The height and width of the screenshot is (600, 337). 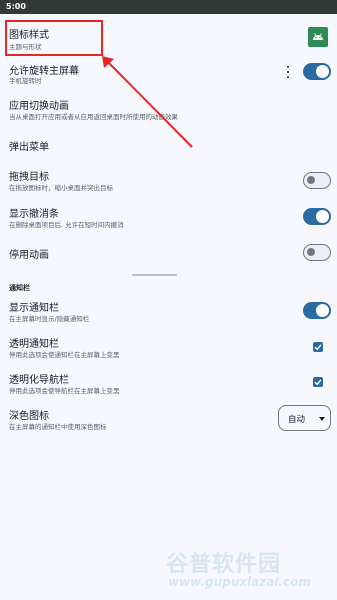 What do you see at coordinates (147, 102) in the screenshot?
I see `annotation-arrow-icon` at bounding box center [147, 102].